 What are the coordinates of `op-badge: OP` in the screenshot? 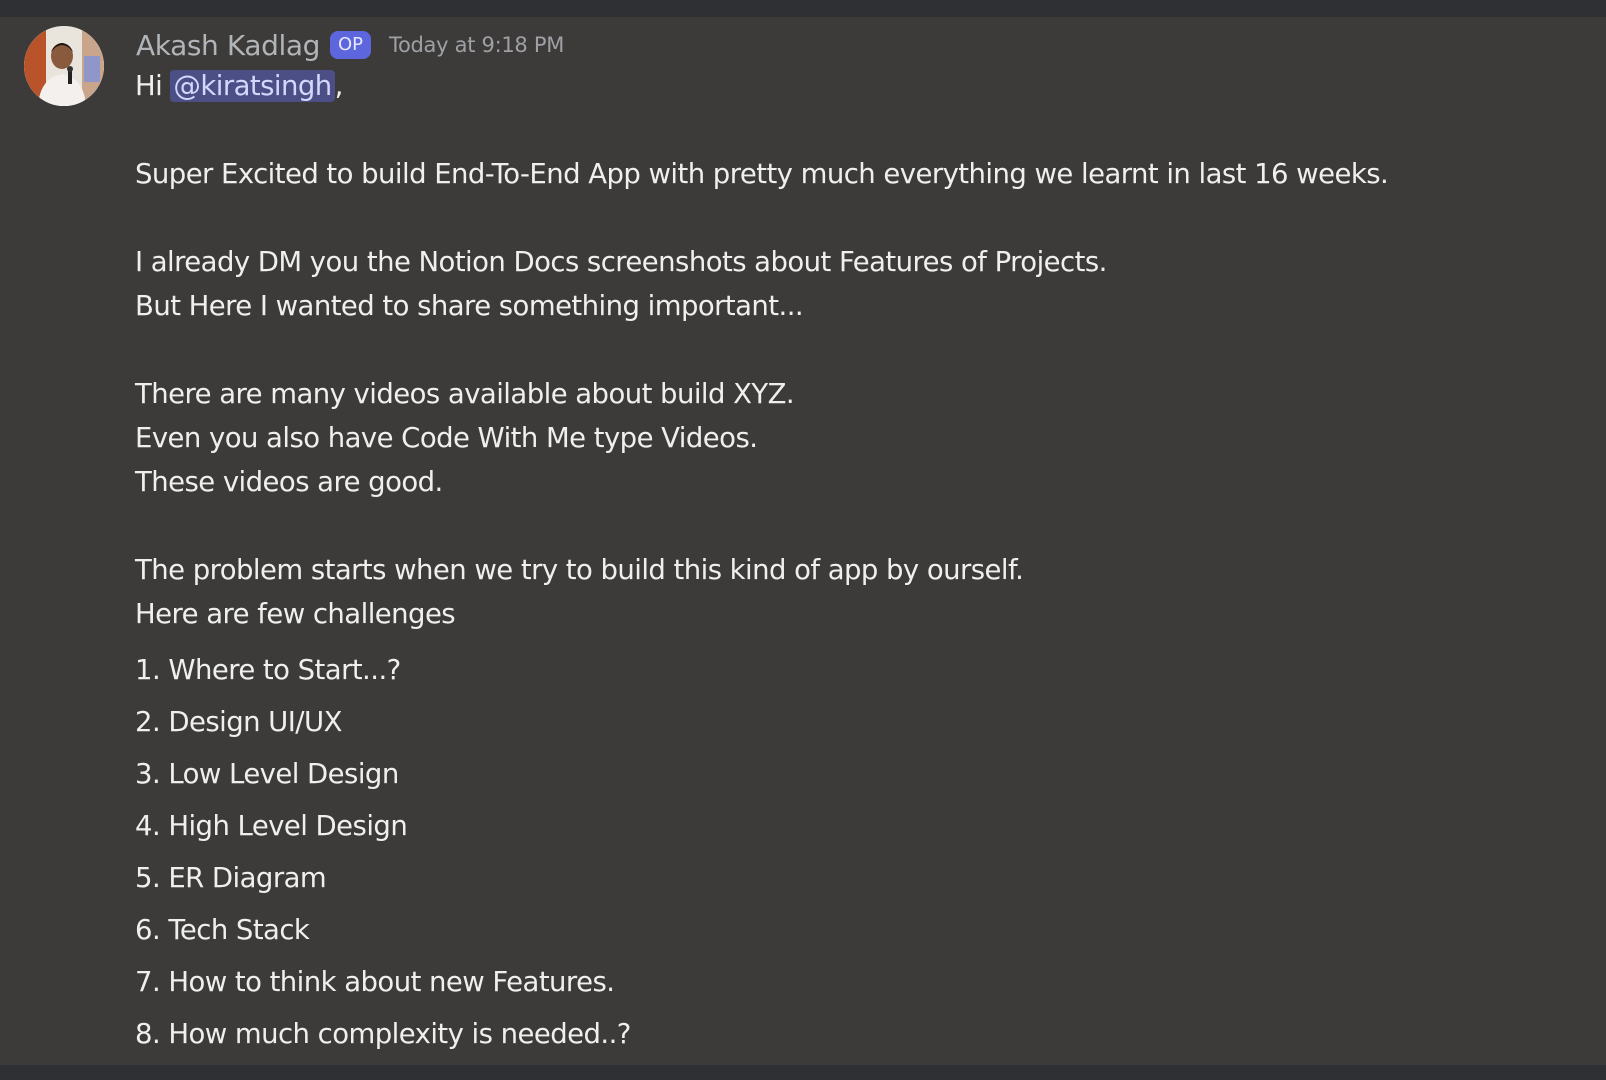 It's located at (350, 45).